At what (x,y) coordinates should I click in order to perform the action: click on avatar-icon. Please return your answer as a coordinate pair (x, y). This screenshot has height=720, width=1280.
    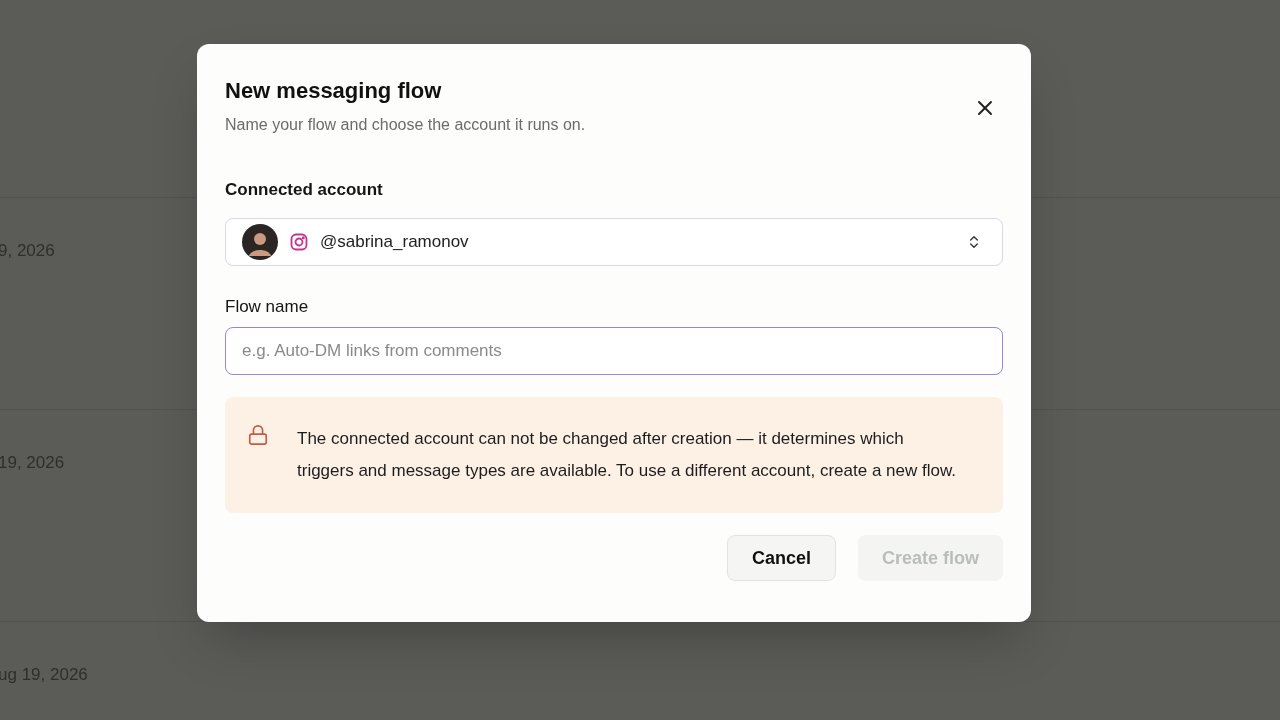
    Looking at the image, I should click on (260, 241).